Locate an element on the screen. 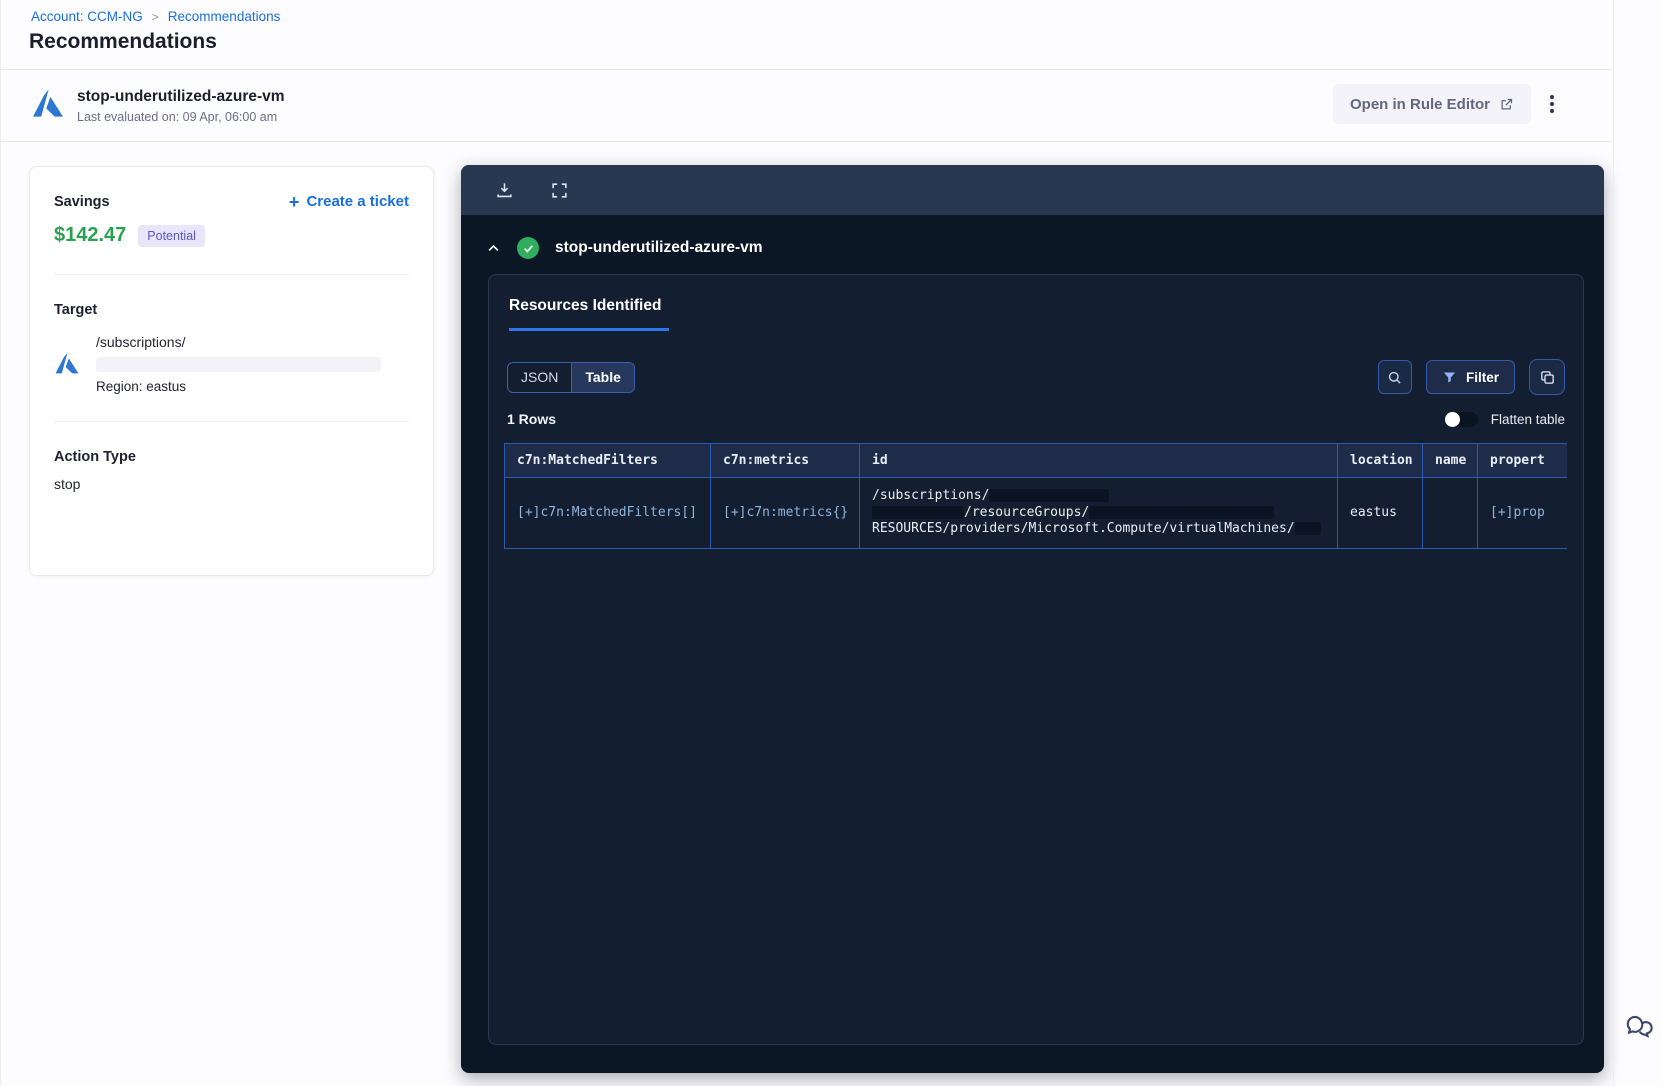 The height and width of the screenshot is (1086, 1662). target-label: Target is located at coordinates (76, 310).